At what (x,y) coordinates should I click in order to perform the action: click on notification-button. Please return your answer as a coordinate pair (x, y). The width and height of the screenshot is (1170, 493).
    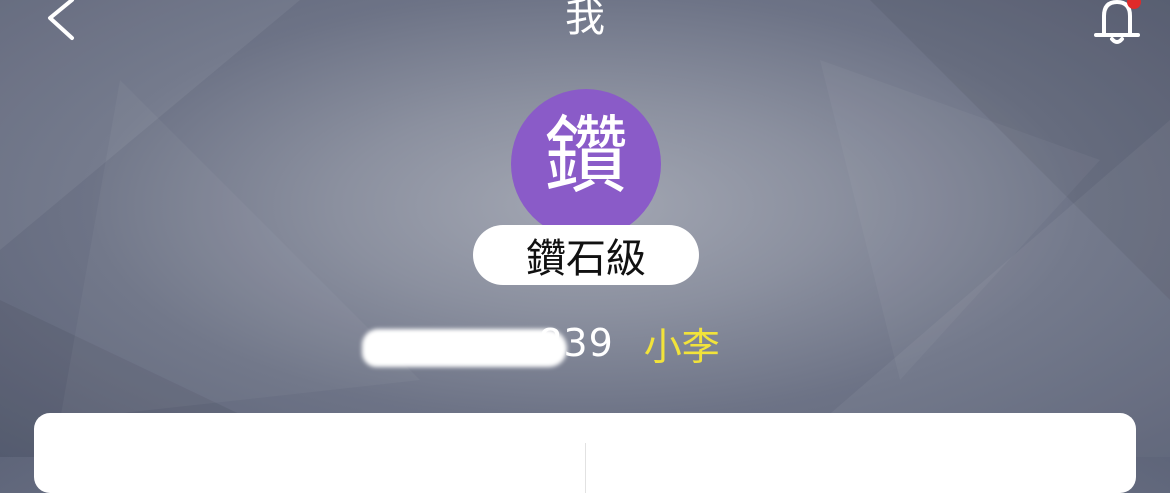
    Looking at the image, I should click on (1117, 25).